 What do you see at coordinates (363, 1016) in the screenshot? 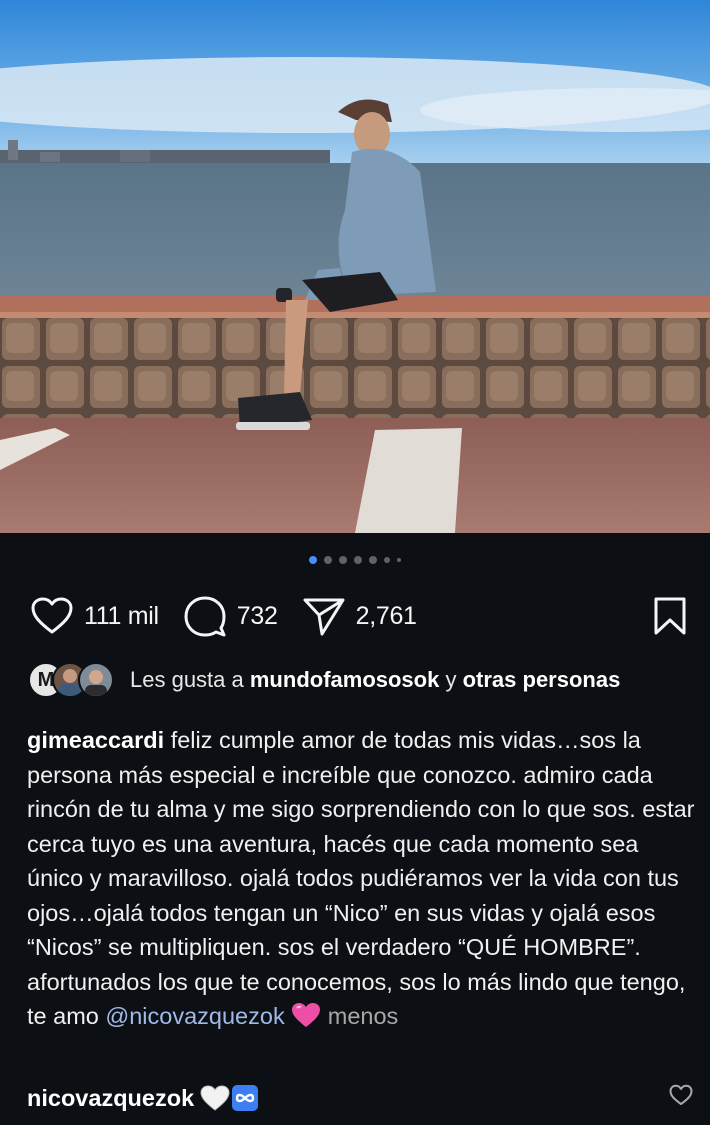
I see `show-less-link: menos` at bounding box center [363, 1016].